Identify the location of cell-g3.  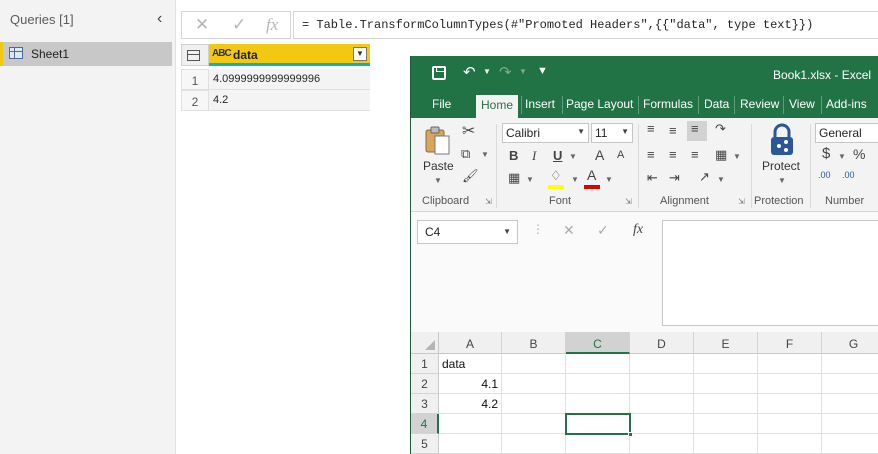
(850, 404).